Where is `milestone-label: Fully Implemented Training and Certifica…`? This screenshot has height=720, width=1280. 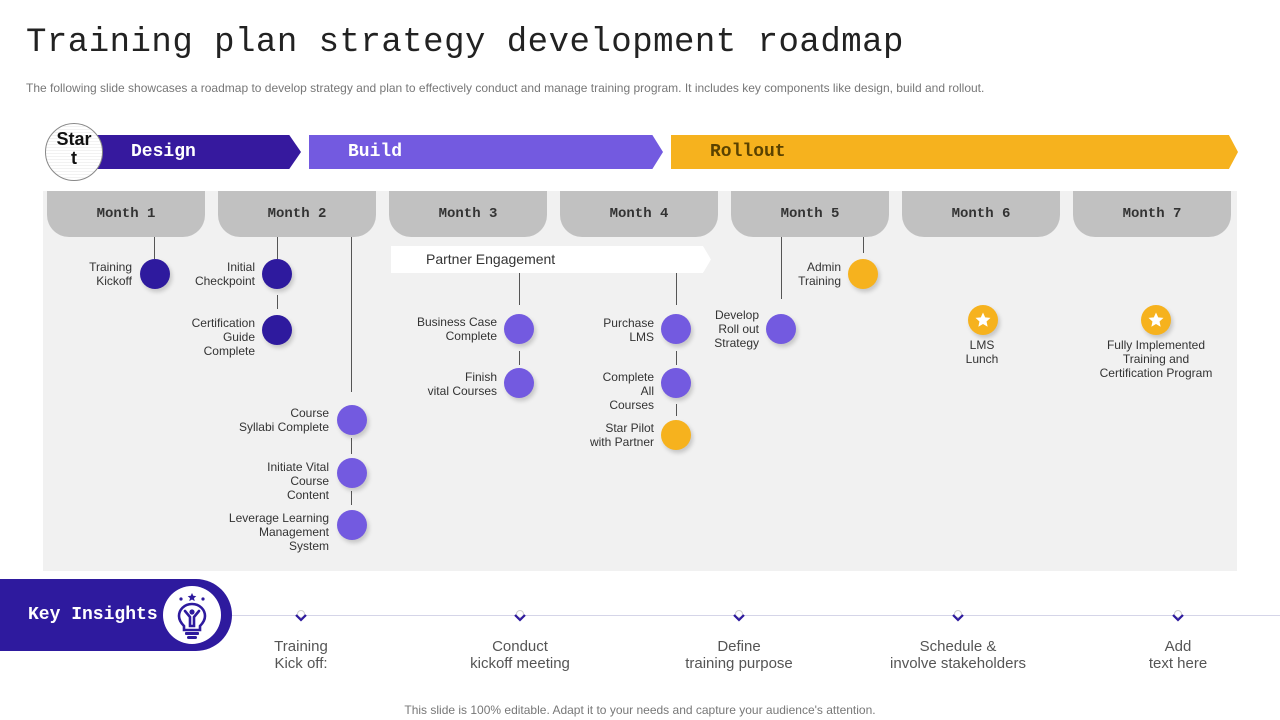 milestone-label: Fully Implemented Training and Certifica… is located at coordinates (1156, 359).